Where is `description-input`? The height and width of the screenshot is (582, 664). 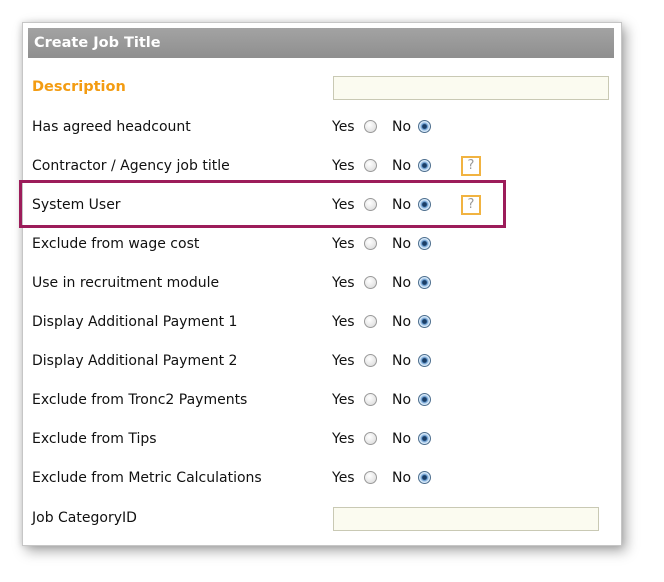 description-input is located at coordinates (471, 88).